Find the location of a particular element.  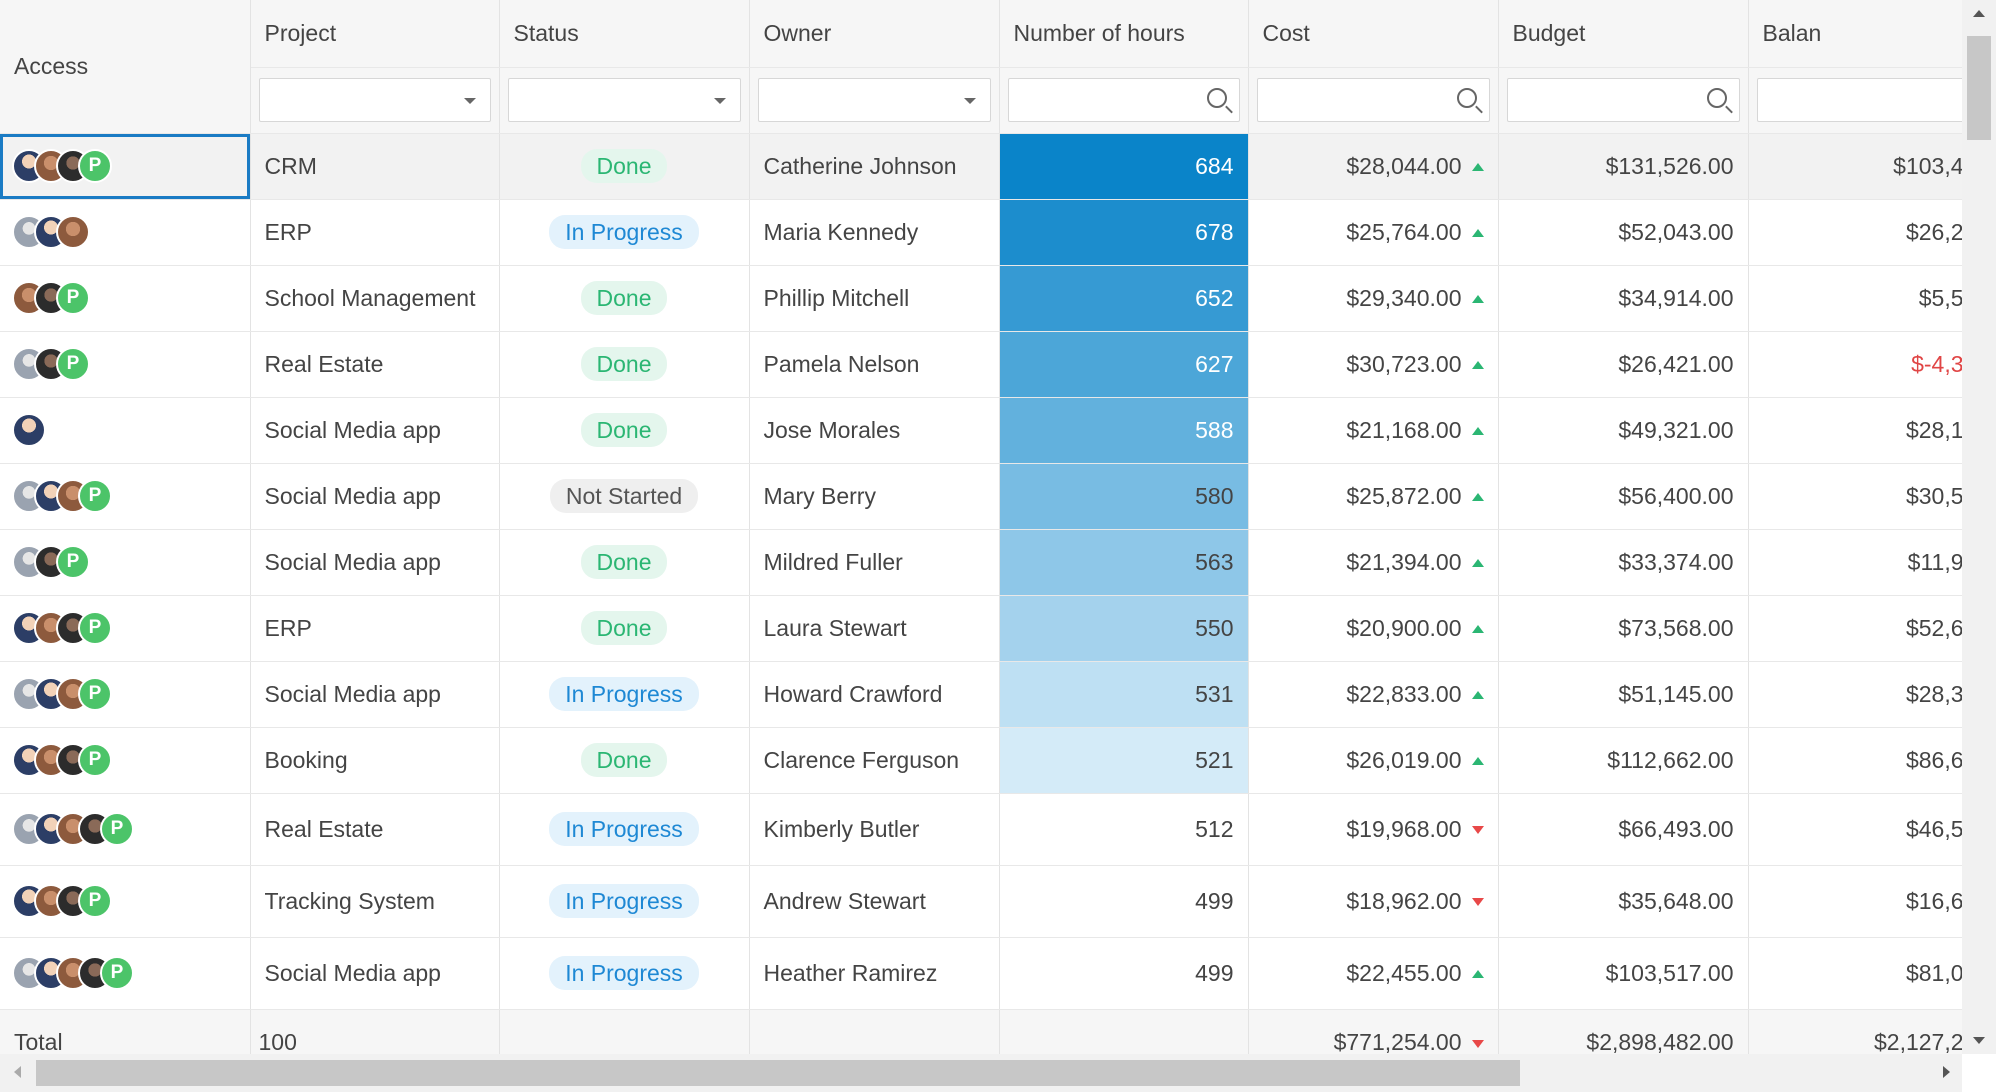

cost-cell: $22,833.00 is located at coordinates (1373, 694).